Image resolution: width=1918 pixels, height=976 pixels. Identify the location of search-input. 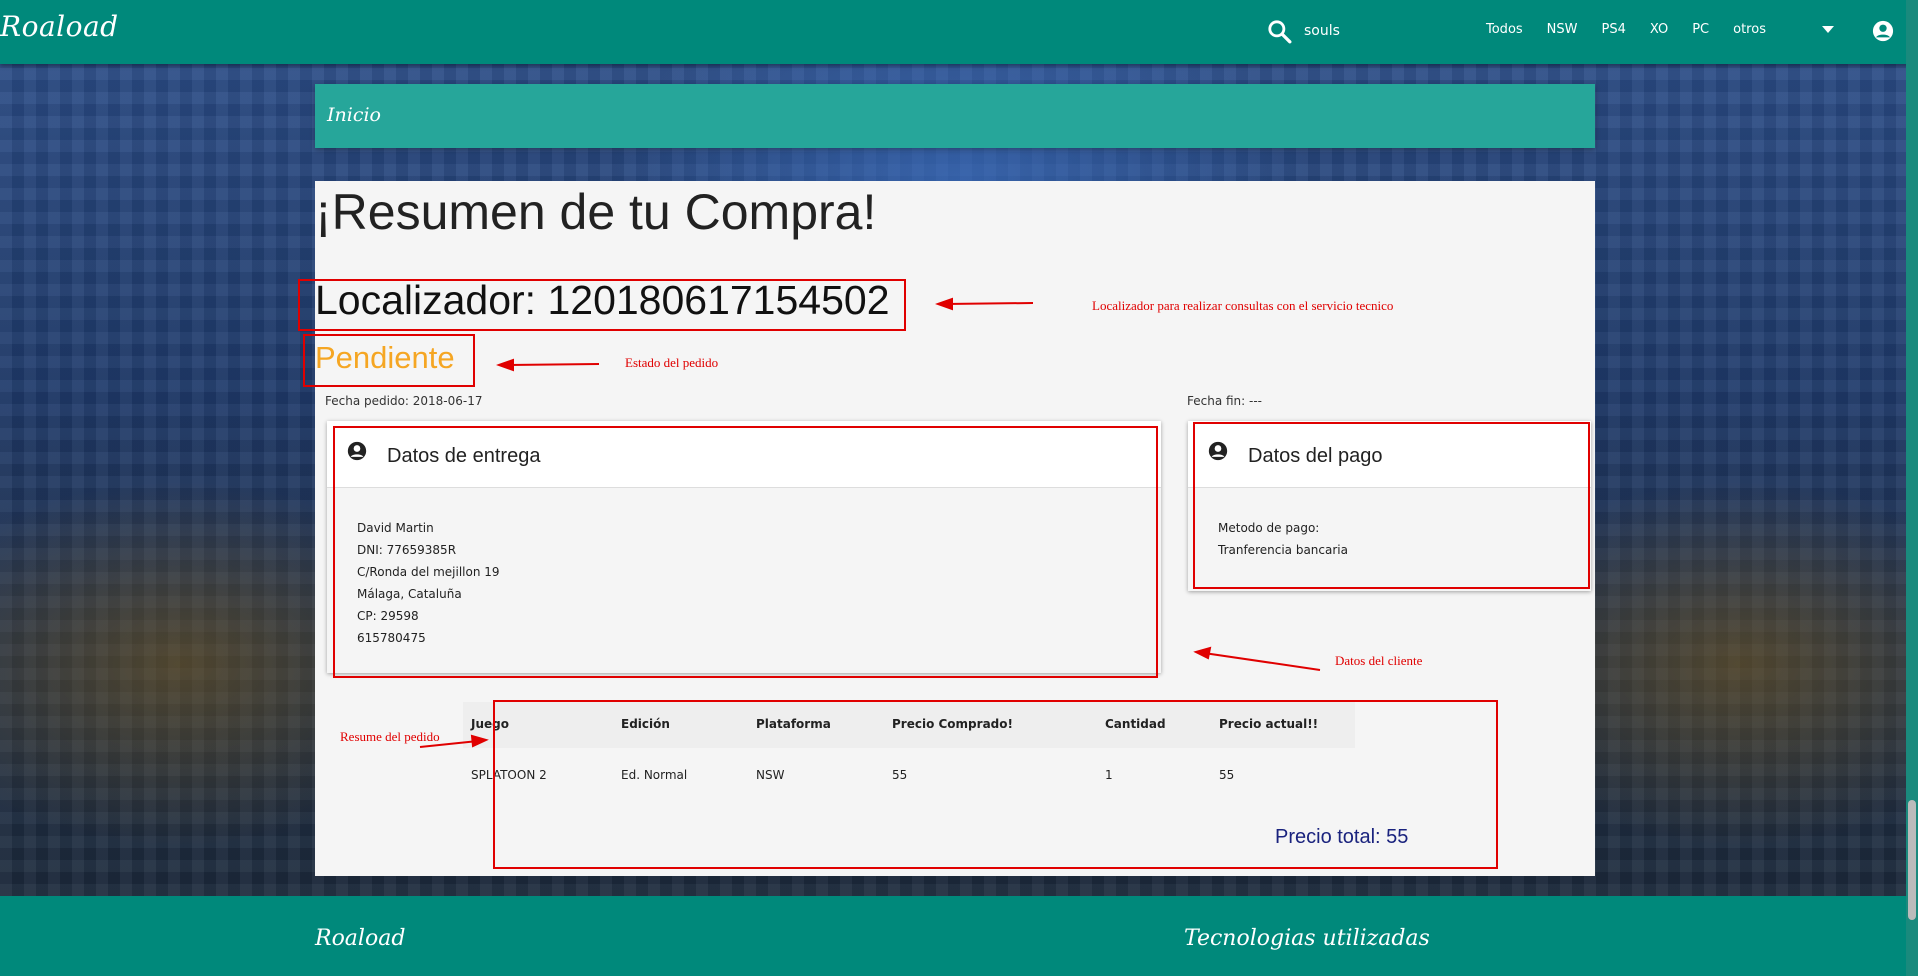
(1349, 31).